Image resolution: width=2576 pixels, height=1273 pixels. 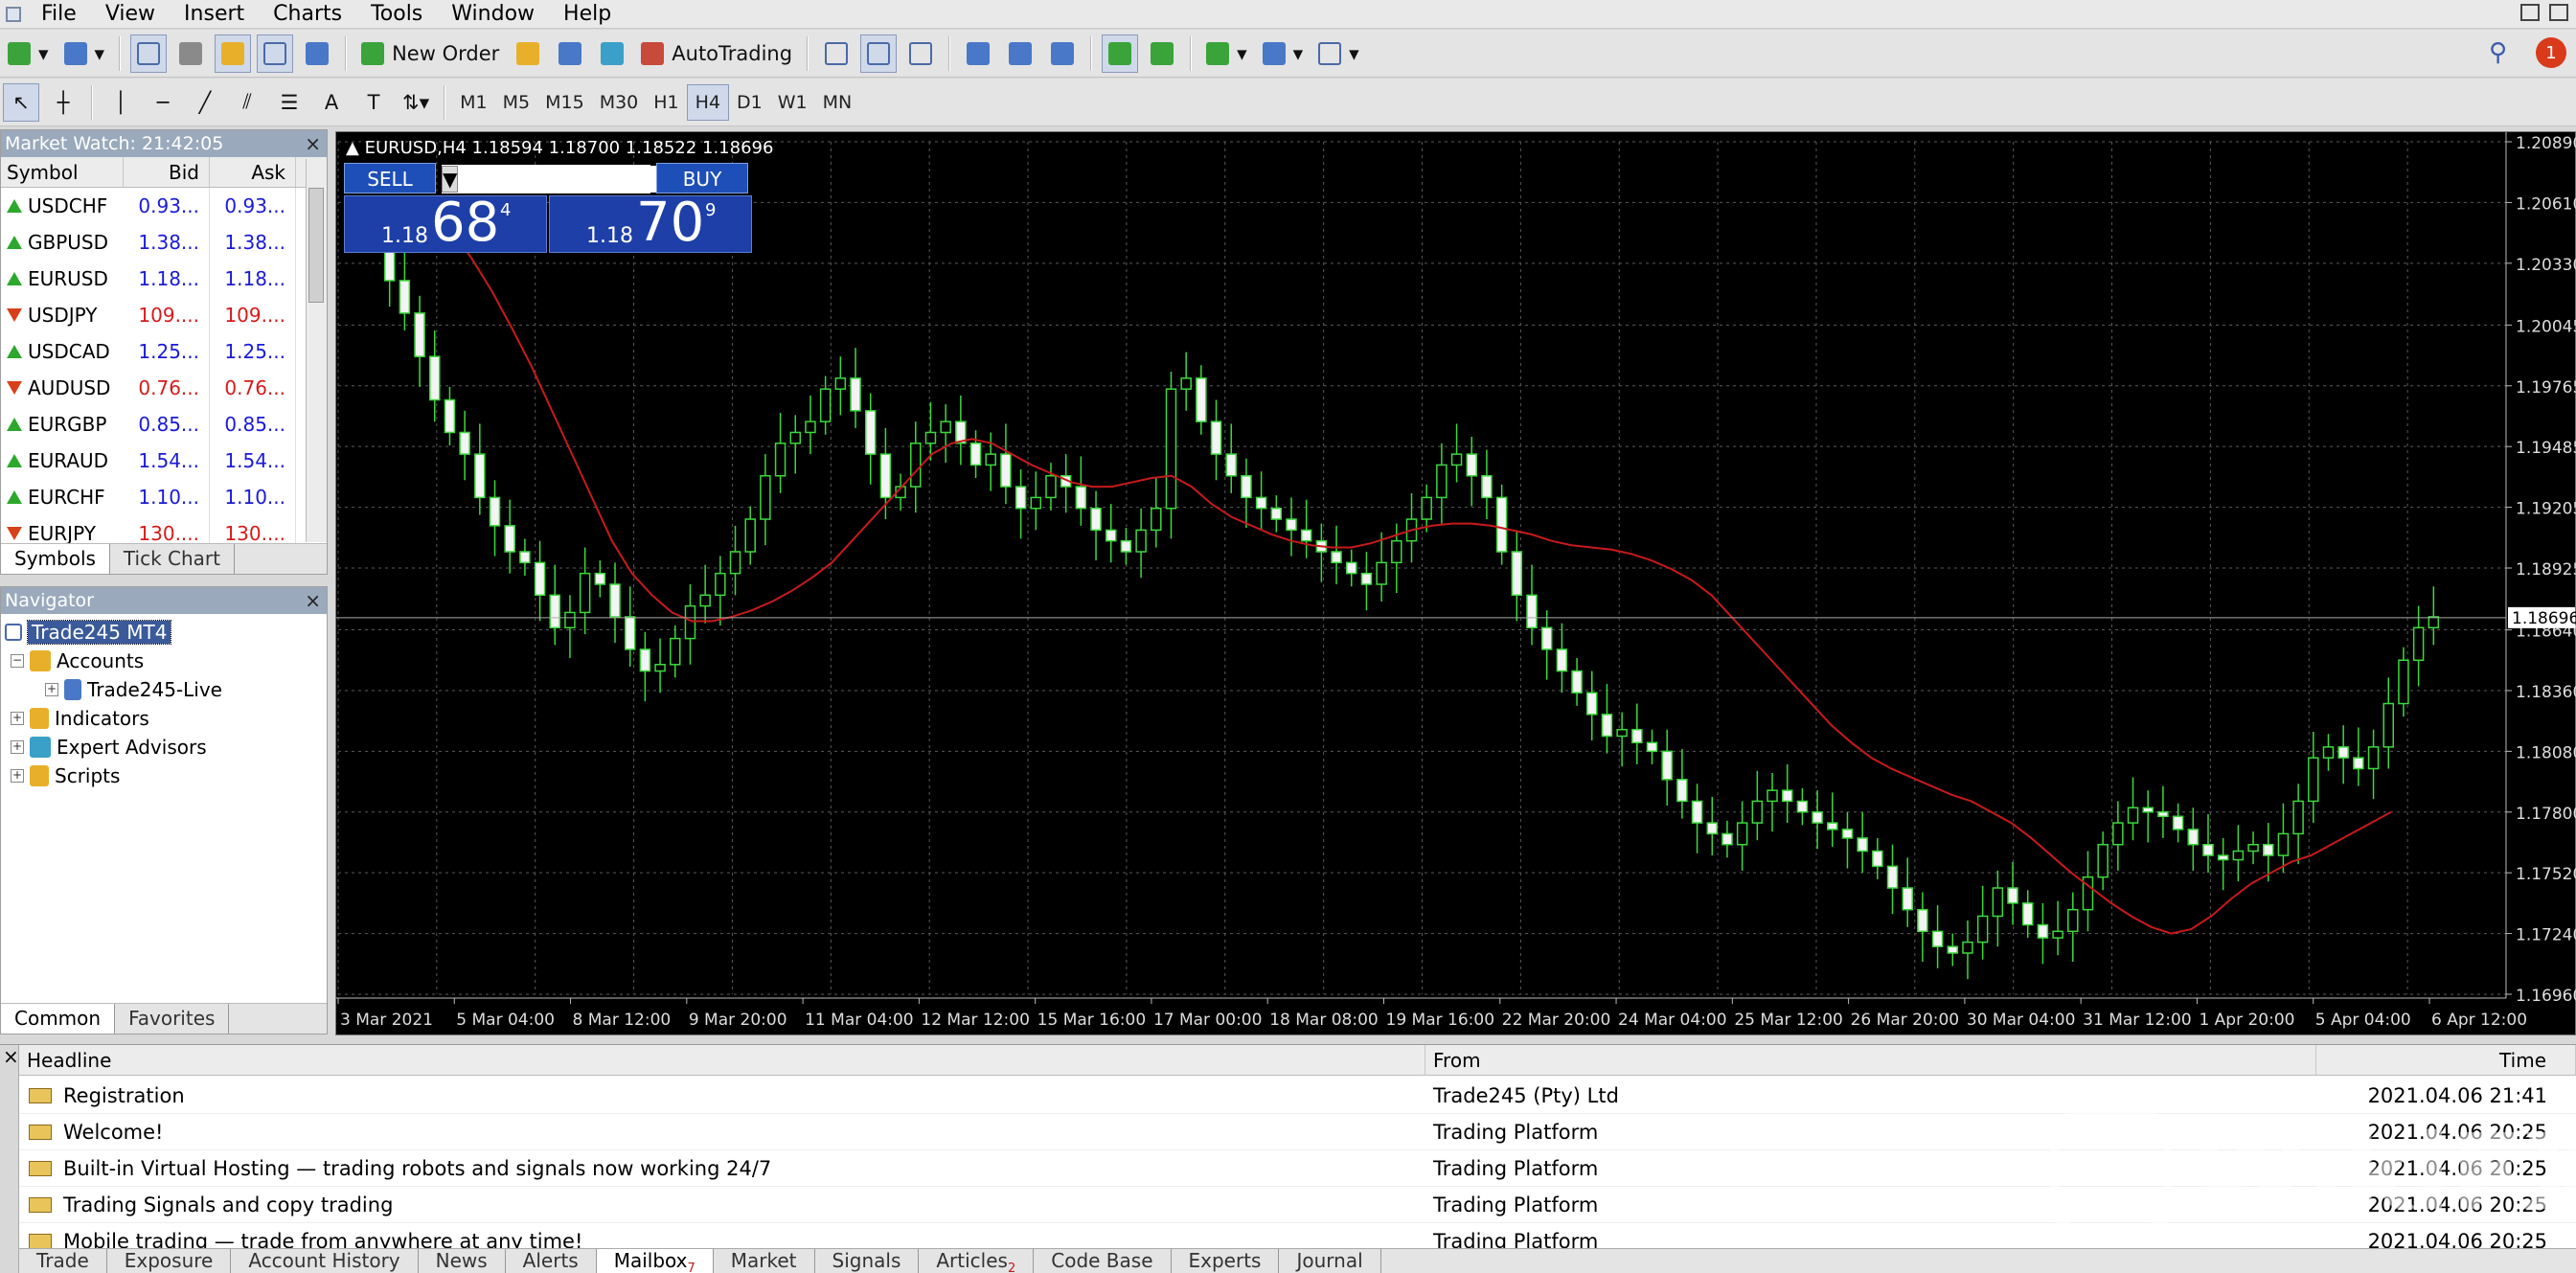 I want to click on new-order-button: New Order, so click(x=430, y=54).